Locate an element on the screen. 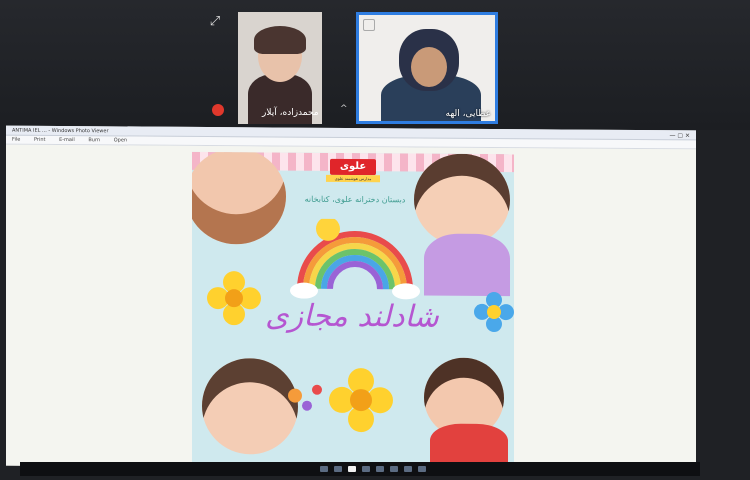 The height and width of the screenshot is (480, 750). menu-item-burn: Burn is located at coordinates (94, 140).